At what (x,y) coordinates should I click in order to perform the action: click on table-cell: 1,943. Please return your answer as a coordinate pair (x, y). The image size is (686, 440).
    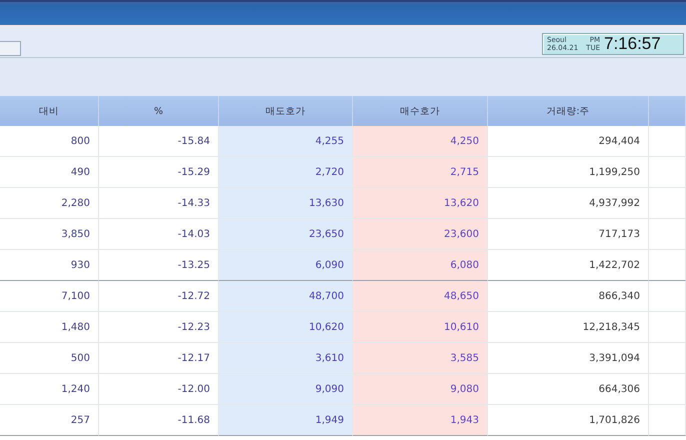
    Looking at the image, I should click on (420, 420).